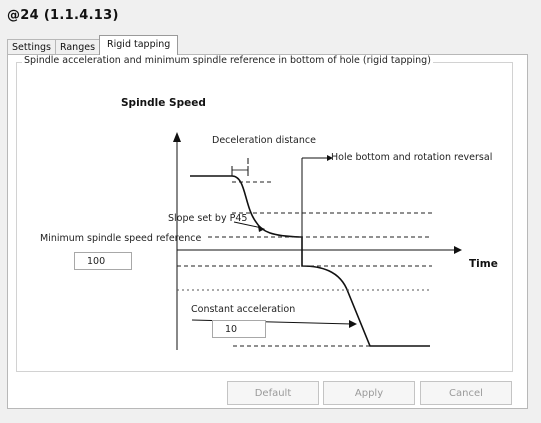 This screenshot has height=423, width=541. What do you see at coordinates (239, 329) in the screenshot?
I see `constant-acceleration-input` at bounding box center [239, 329].